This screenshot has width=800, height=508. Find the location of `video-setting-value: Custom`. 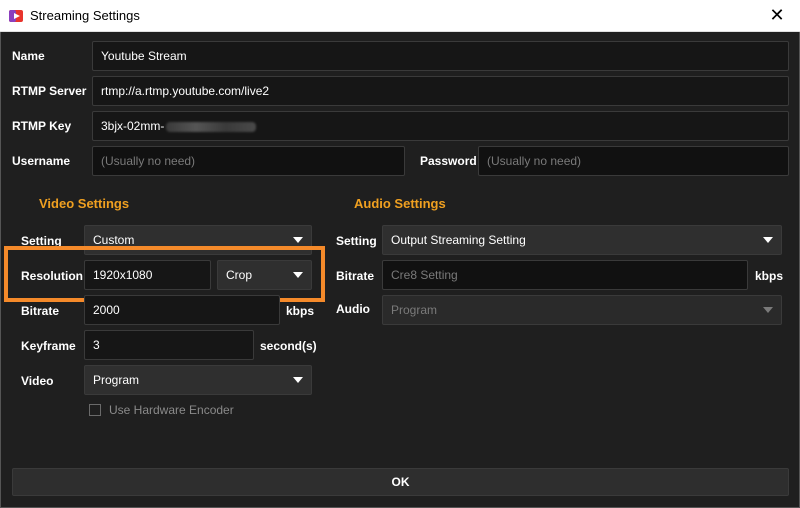

video-setting-value: Custom is located at coordinates (114, 240).